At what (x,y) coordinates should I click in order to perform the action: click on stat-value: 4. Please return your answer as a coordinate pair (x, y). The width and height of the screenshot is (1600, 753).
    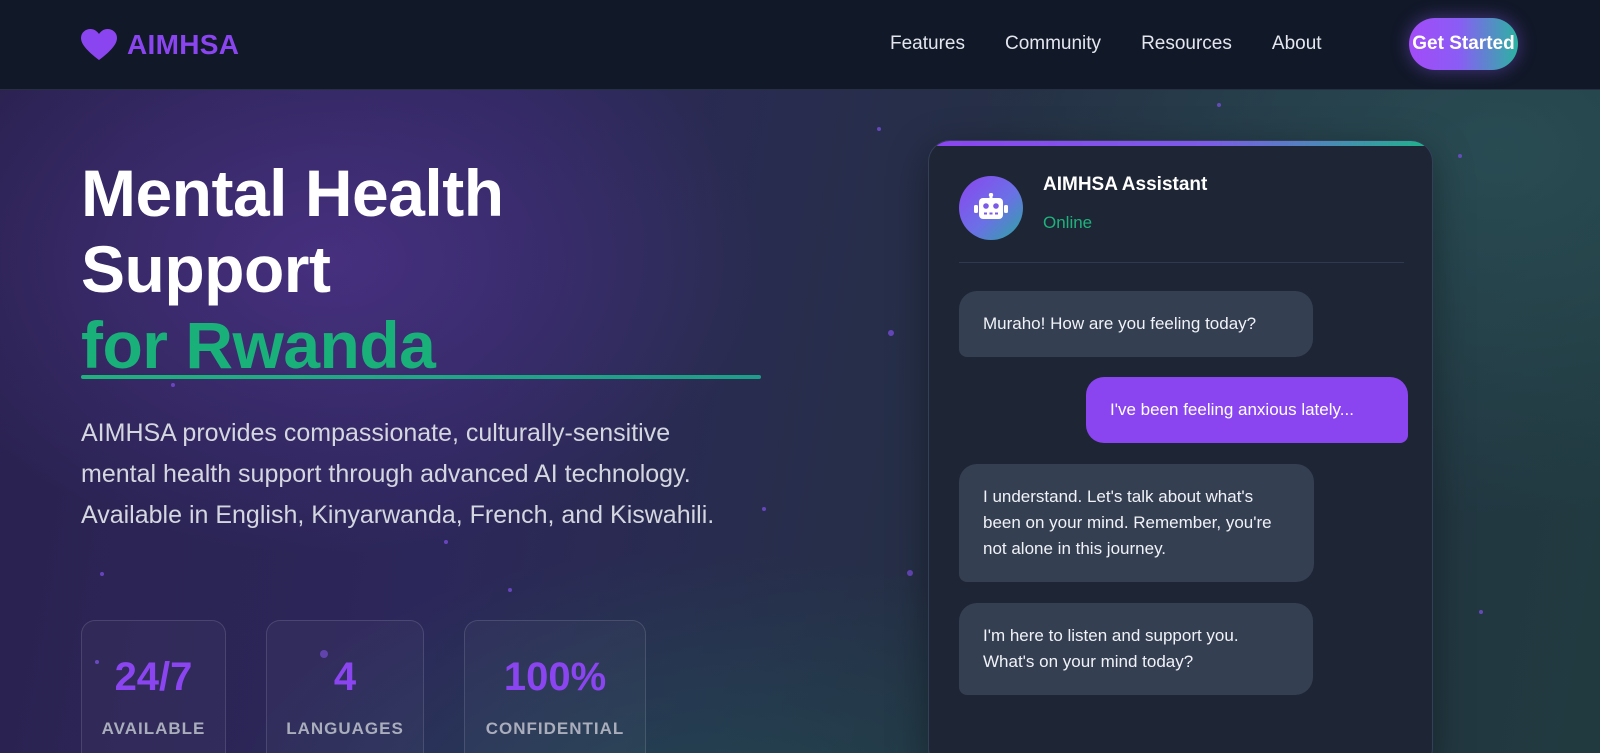
    Looking at the image, I should click on (345, 677).